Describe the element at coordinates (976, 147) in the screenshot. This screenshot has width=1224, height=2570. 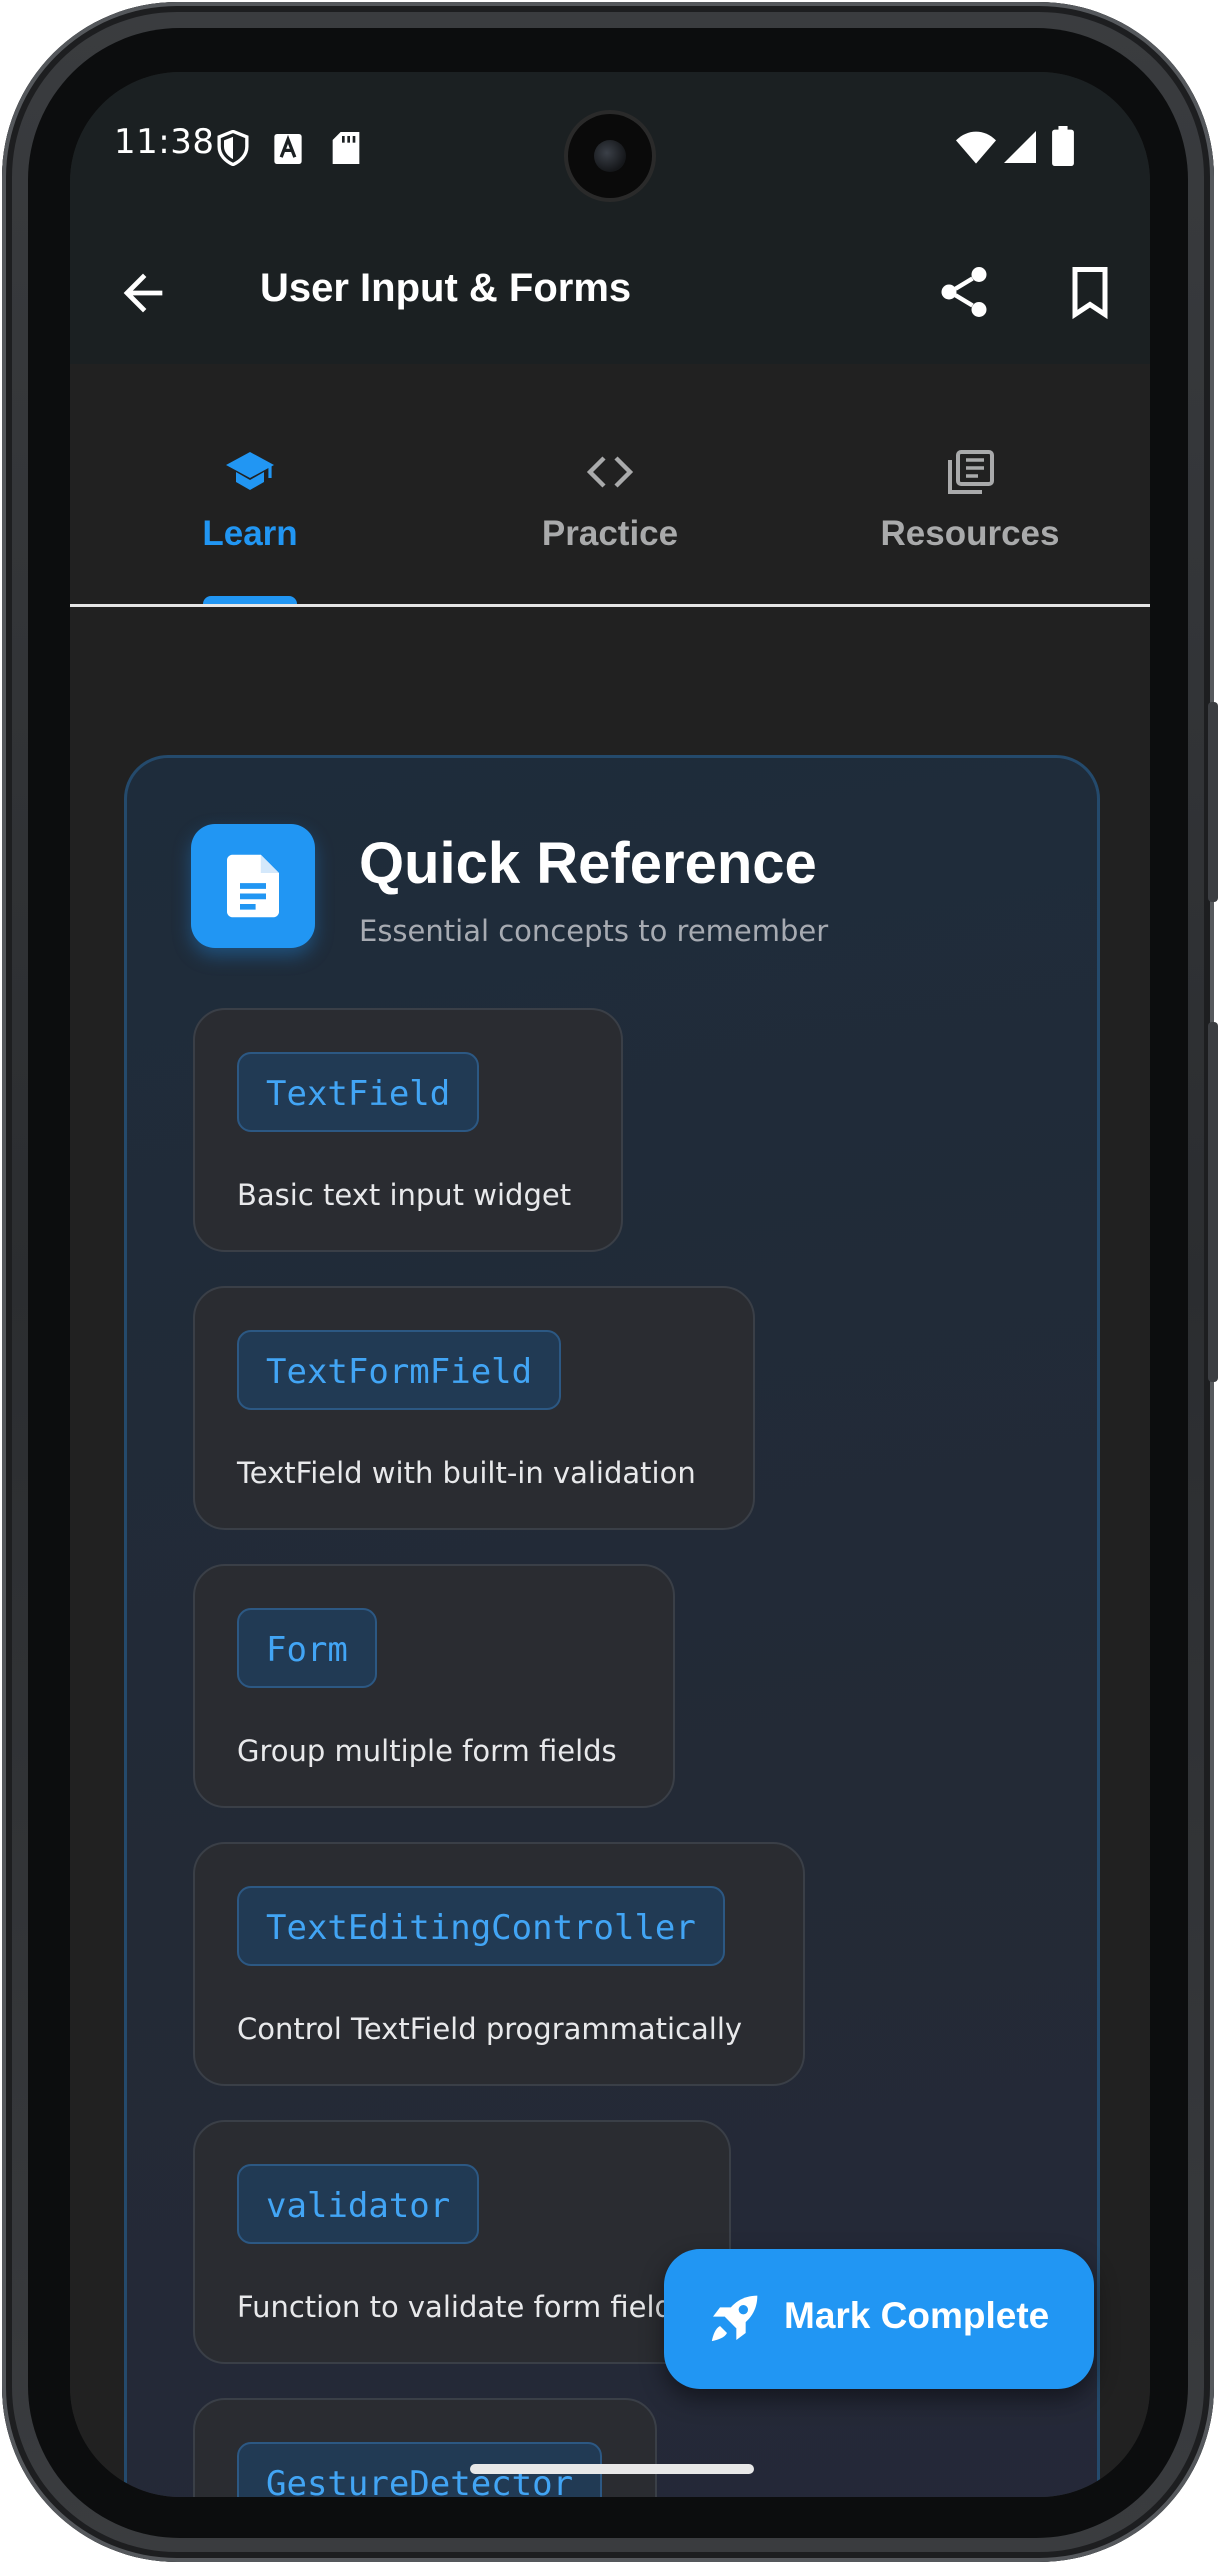
I see `wifi-icon` at that location.